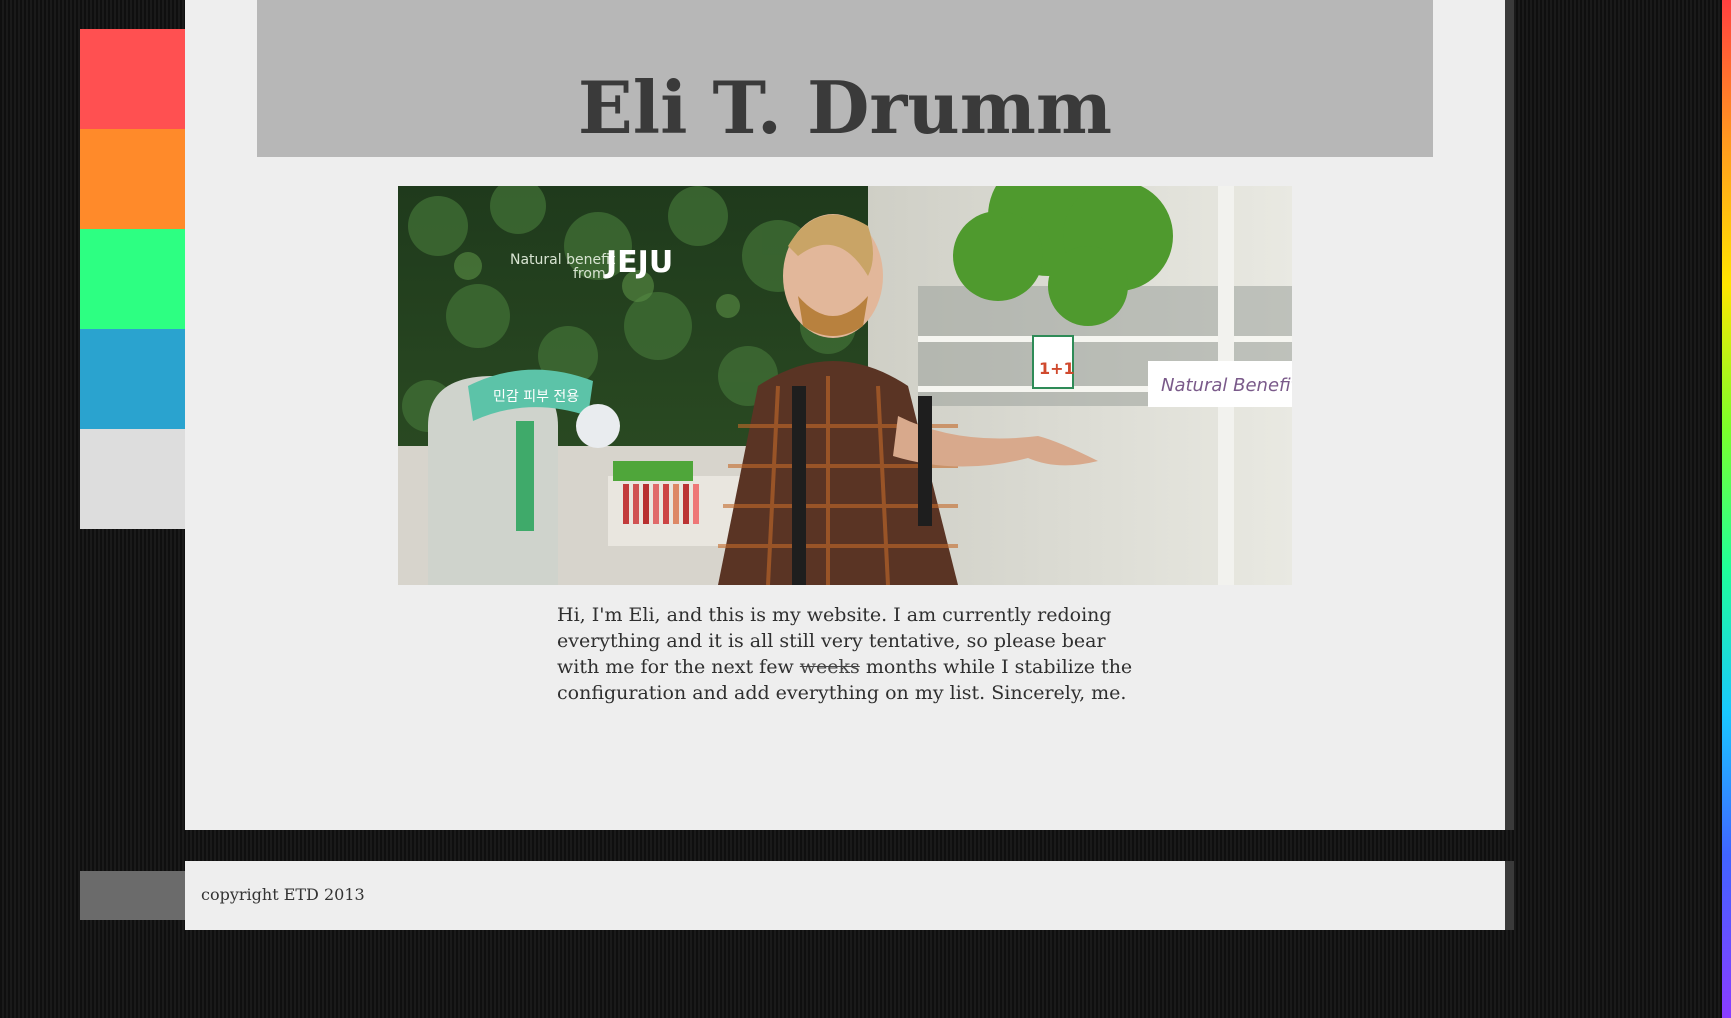 Image resolution: width=1731 pixels, height=1018 pixels. I want to click on nav-tab-orange, so click(135, 179).